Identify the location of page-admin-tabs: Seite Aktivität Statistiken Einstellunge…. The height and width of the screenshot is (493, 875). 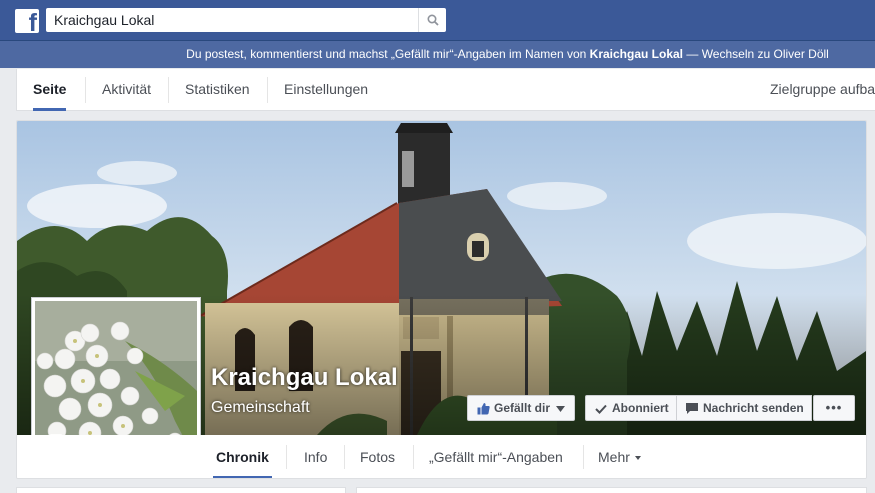
(445, 90).